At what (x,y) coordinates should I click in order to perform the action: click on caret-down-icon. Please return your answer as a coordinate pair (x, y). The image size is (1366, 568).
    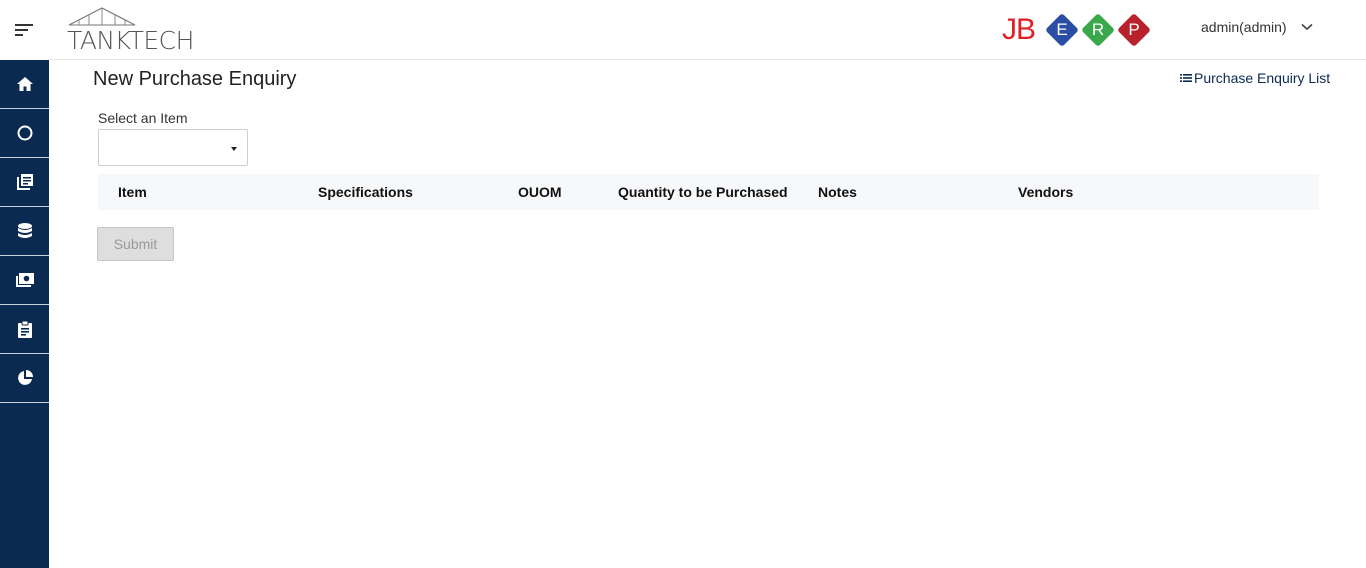
    Looking at the image, I should click on (234, 149).